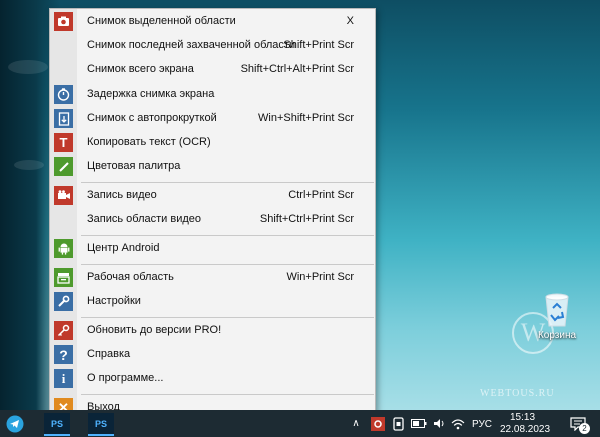 This screenshot has height=437, width=600. Describe the element at coordinates (398, 423) in the screenshot. I see `device-tray-icon` at that location.